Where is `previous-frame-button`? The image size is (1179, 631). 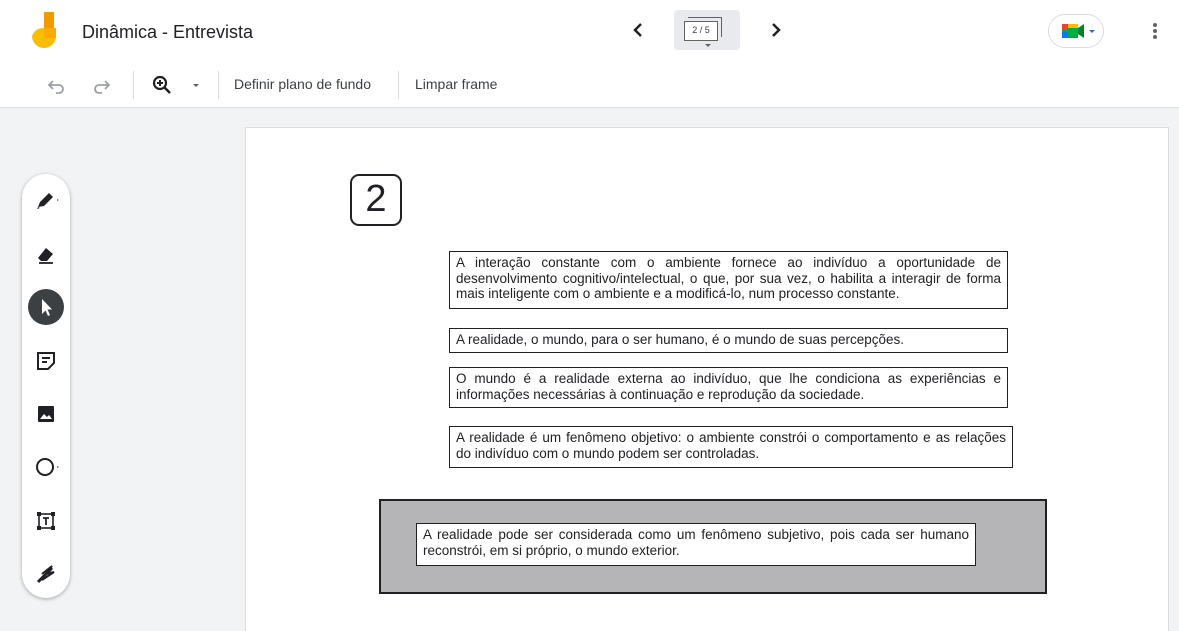
previous-frame-button is located at coordinates (638, 30).